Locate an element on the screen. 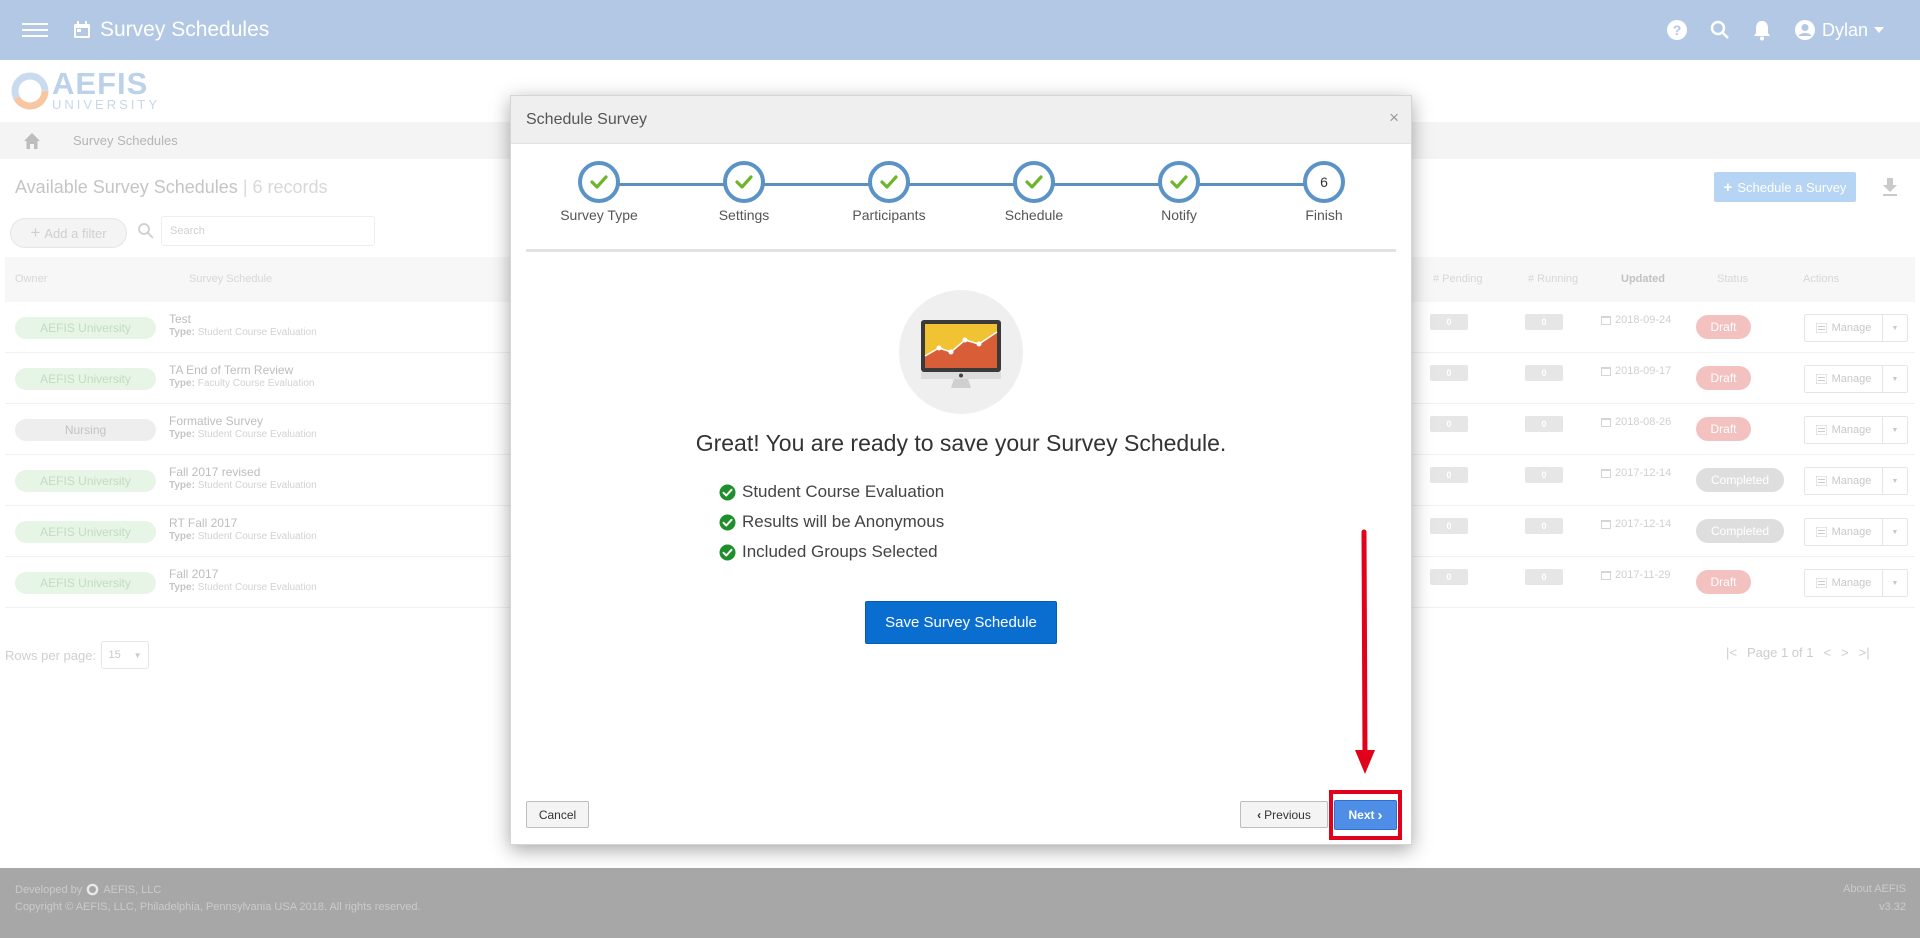 This screenshot has width=1920, height=938. user-menu: Dylan is located at coordinates (1839, 30).